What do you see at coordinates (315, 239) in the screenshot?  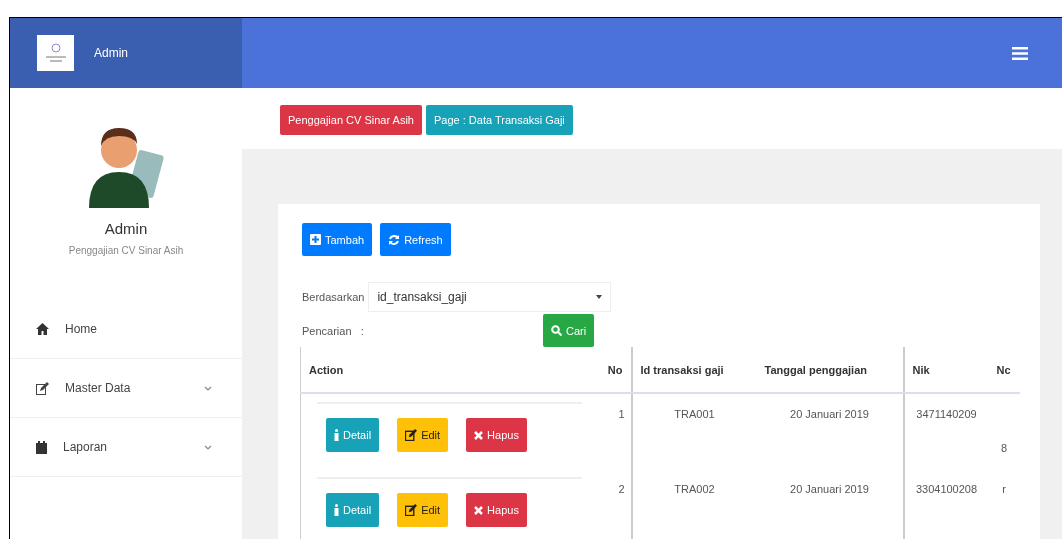 I see `plus-square-icon` at bounding box center [315, 239].